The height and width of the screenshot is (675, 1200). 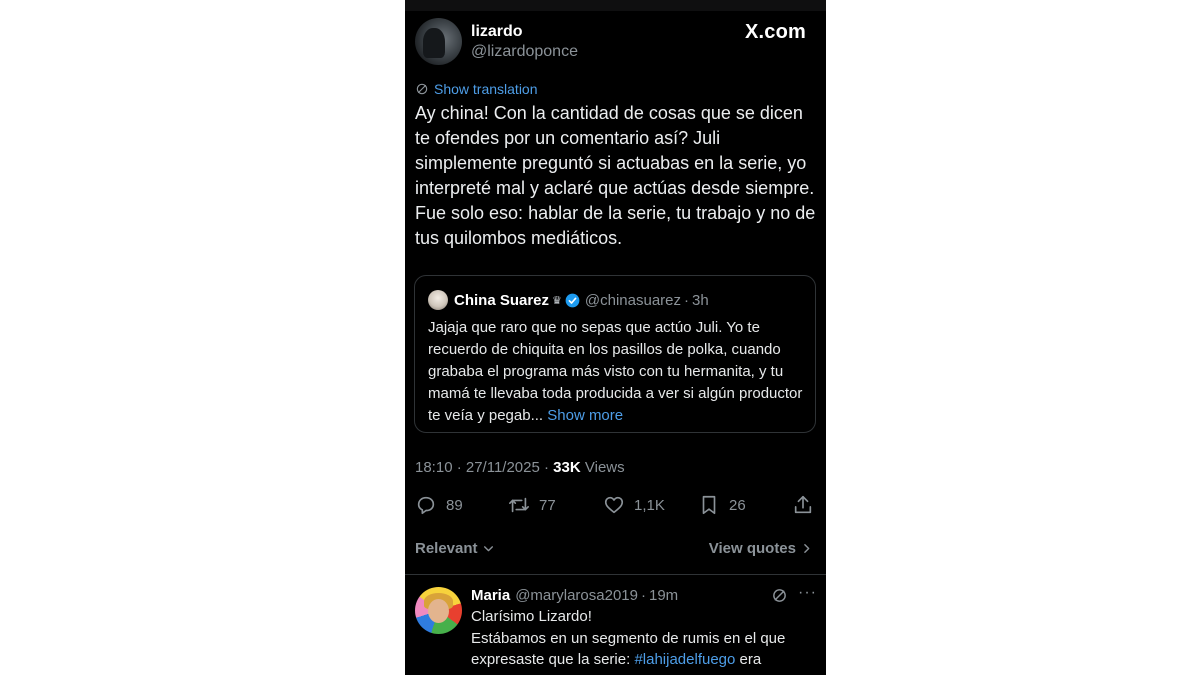 I want to click on hashtag-link: #lahijadelfuego, so click(x=684, y=659).